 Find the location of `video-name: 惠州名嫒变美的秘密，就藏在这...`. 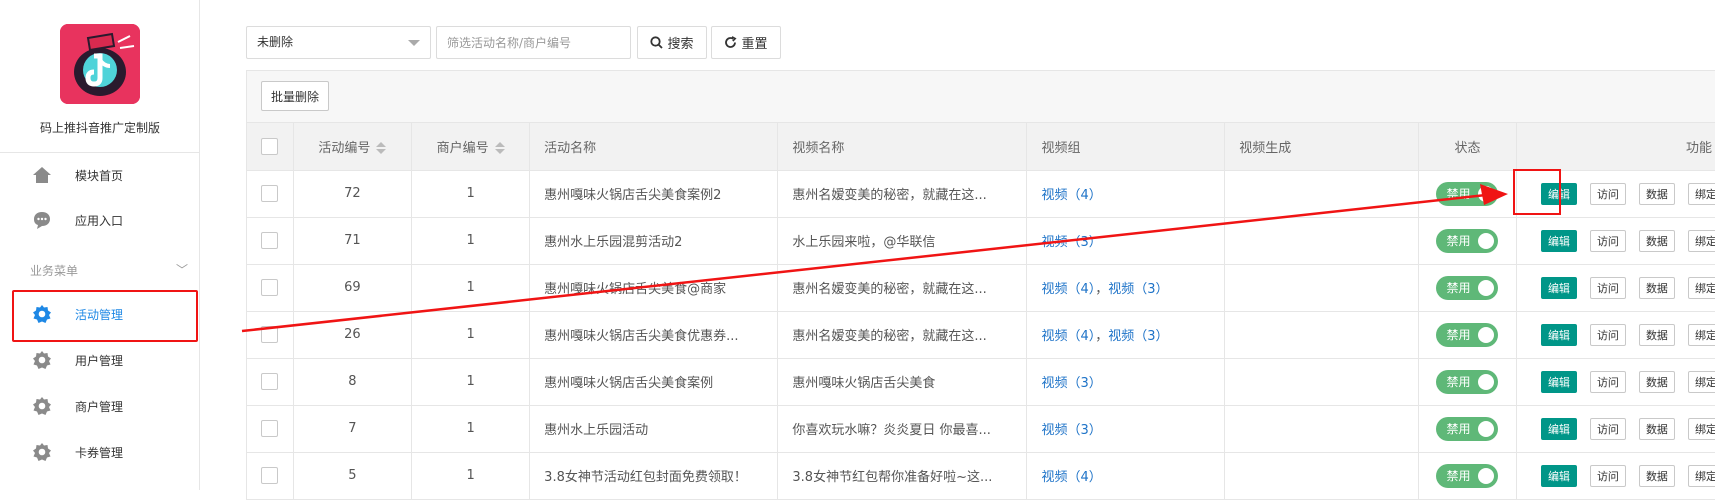

video-name: 惠州名嫒变美的秘密，就藏在这... is located at coordinates (902, 194).